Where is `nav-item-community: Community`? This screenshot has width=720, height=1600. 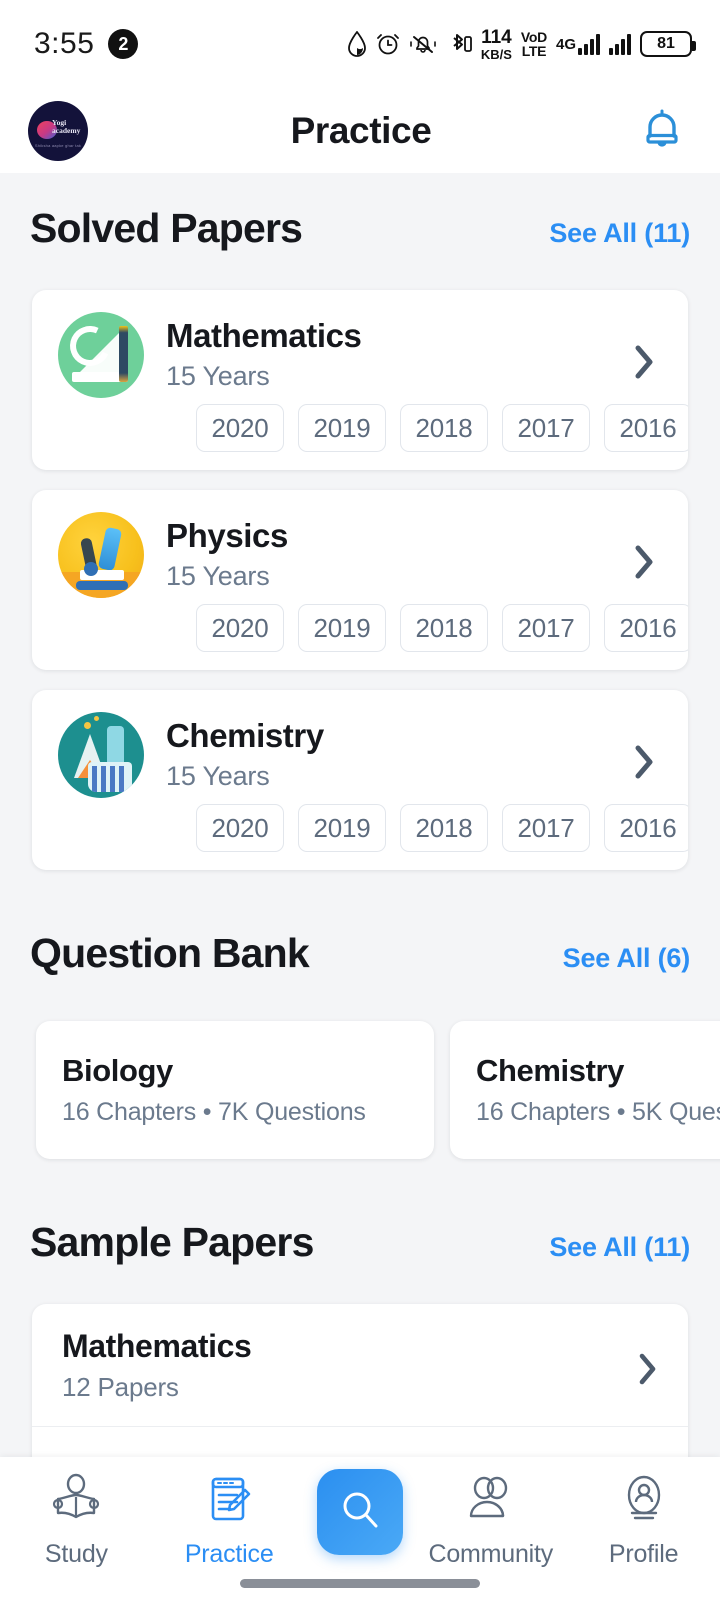 nav-item-community: Community is located at coordinates (491, 1520).